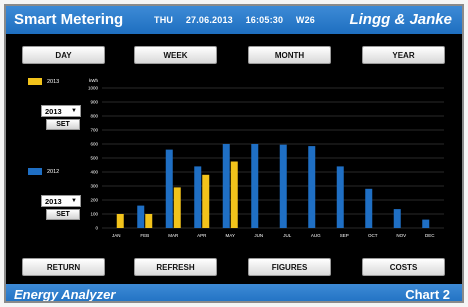  I want to click on bar-2012-sep, so click(340, 197).